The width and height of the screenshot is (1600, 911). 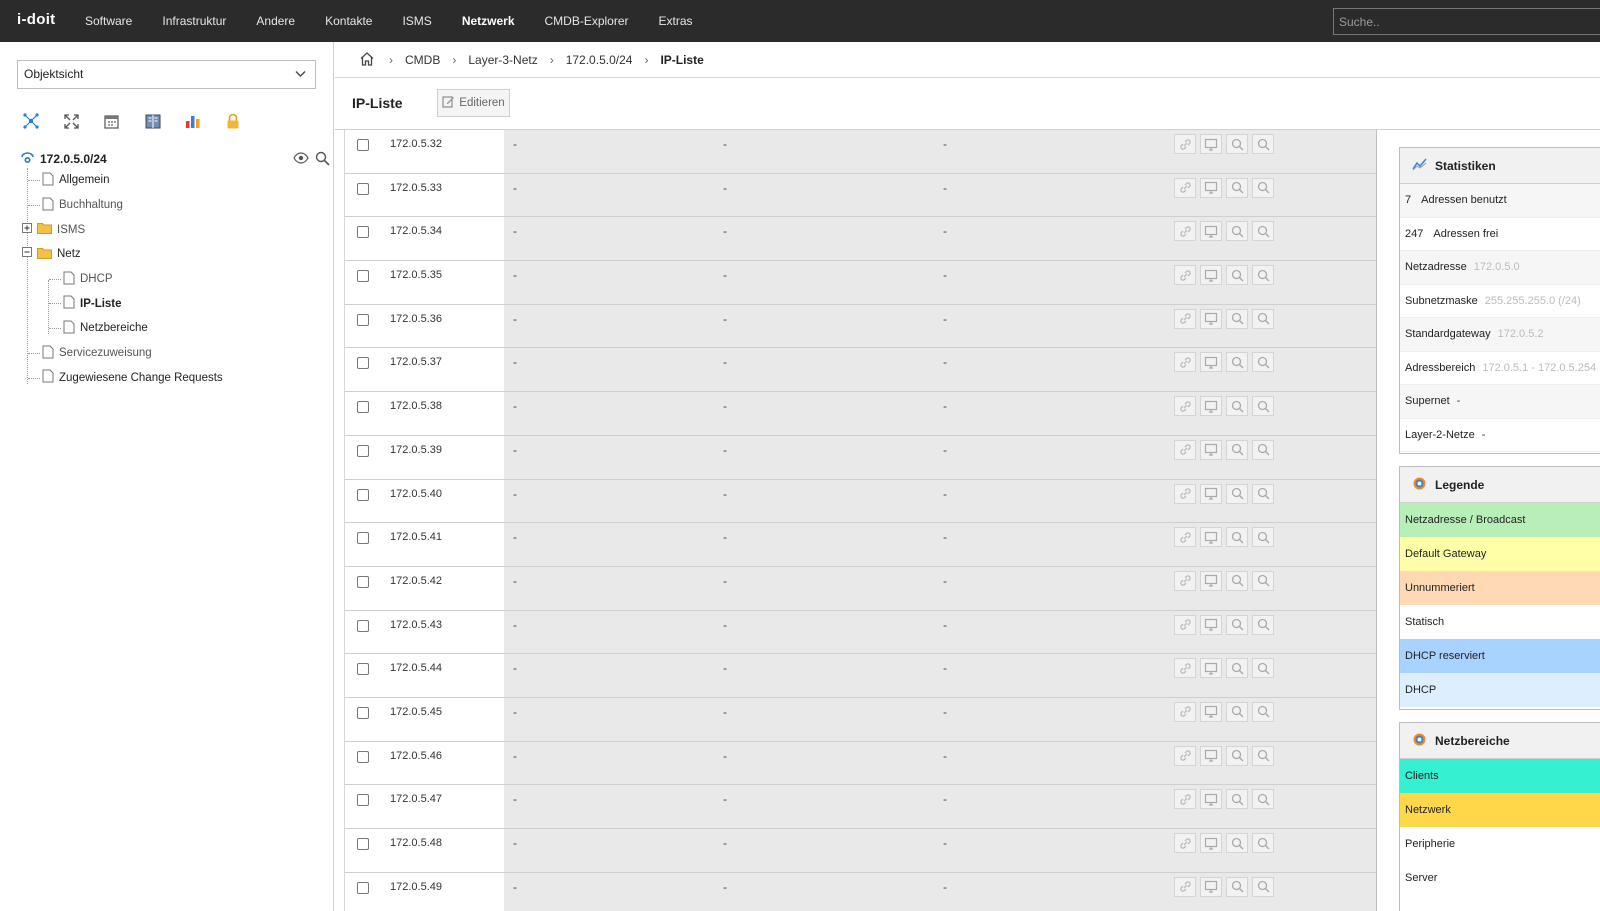 What do you see at coordinates (367, 60) in the screenshot?
I see `home-icon` at bounding box center [367, 60].